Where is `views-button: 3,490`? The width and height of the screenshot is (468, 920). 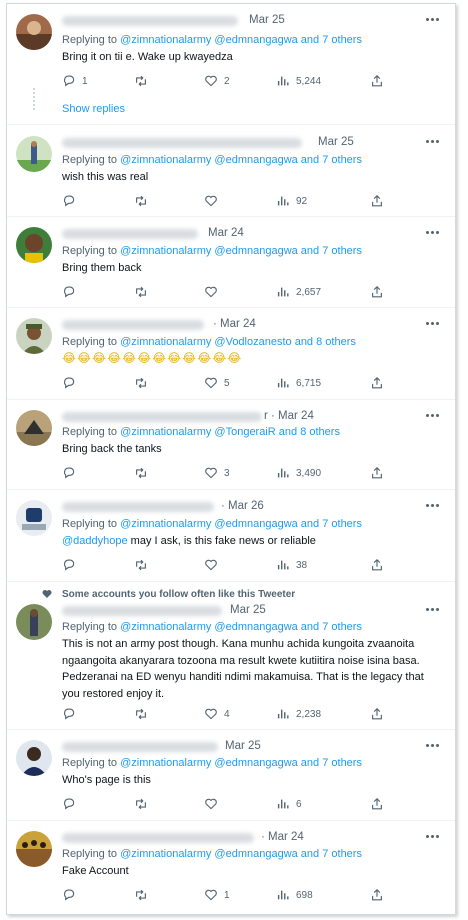
views-button: 3,490 is located at coordinates (298, 473).